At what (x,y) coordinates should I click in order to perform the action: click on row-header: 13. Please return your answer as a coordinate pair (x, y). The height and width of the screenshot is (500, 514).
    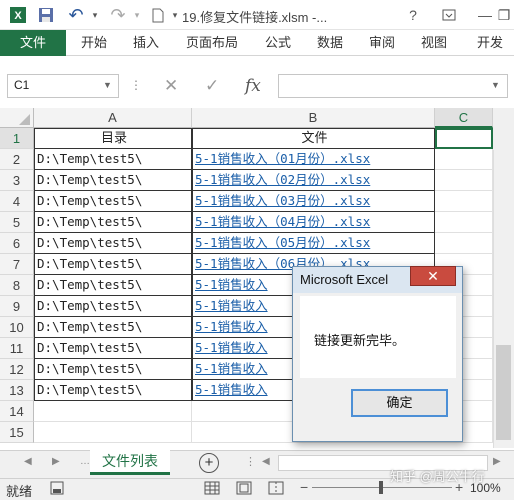
    Looking at the image, I should click on (17, 390).